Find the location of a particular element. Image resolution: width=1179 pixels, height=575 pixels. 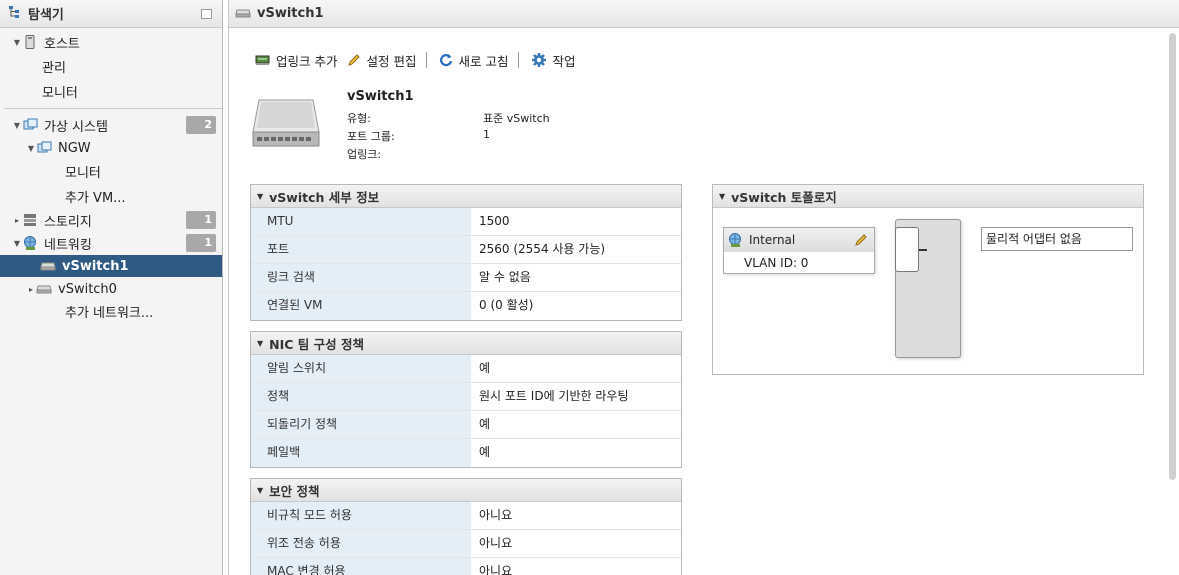

tree-item-storage: ▸ 스토리지 1 is located at coordinates (111, 220).